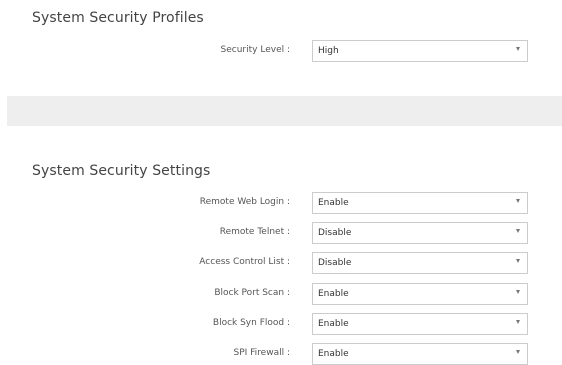 This screenshot has width=562, height=365. Describe the element at coordinates (255, 50) in the screenshot. I see `security-level-label: Security Level :` at that location.